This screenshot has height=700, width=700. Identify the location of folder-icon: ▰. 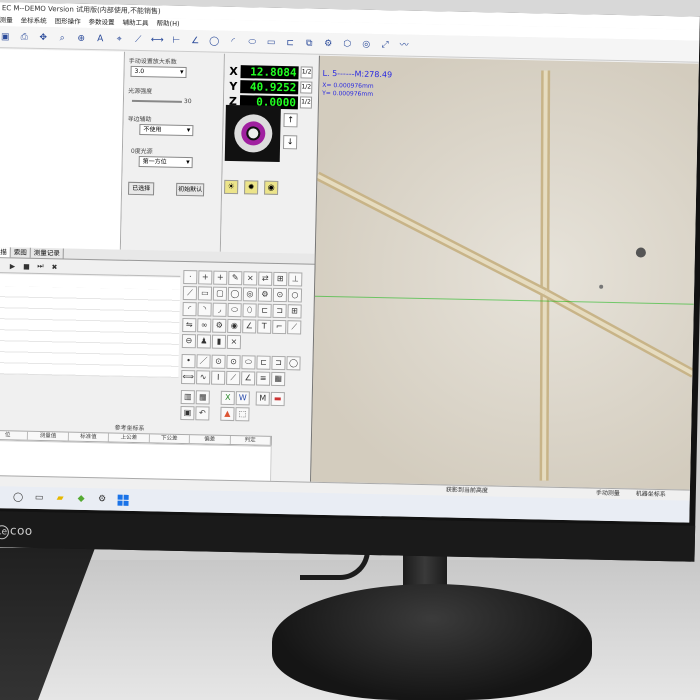
(60, 498).